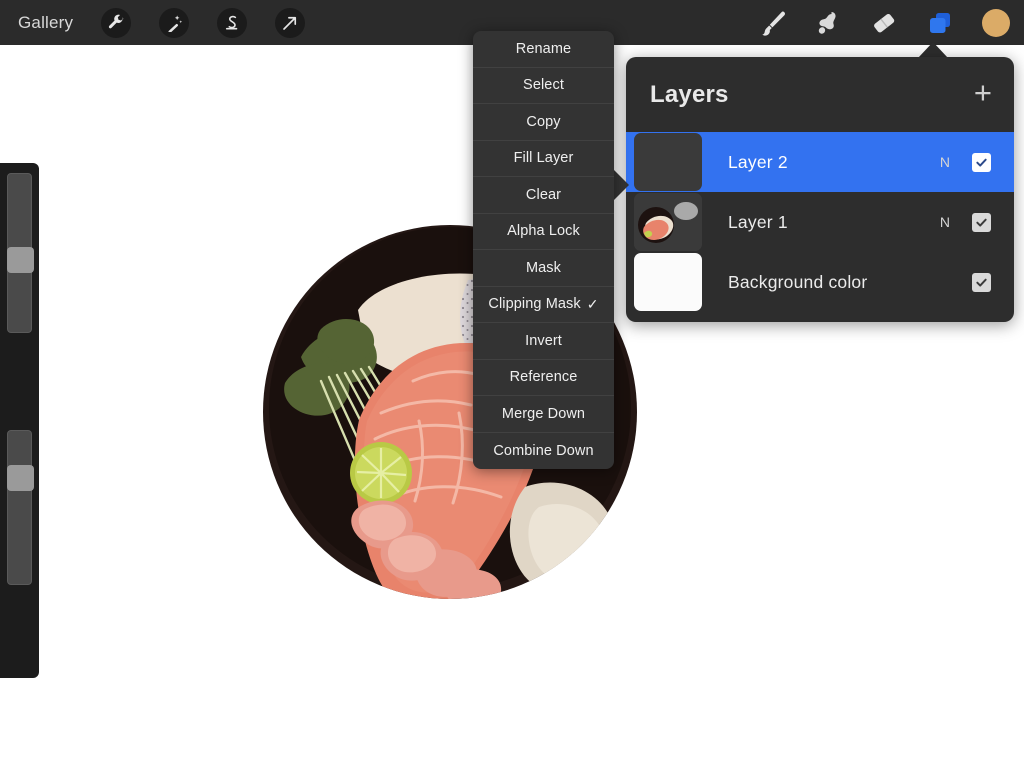 The image size is (1024, 768). I want to click on layers-panel-pointer, so click(933, 50).